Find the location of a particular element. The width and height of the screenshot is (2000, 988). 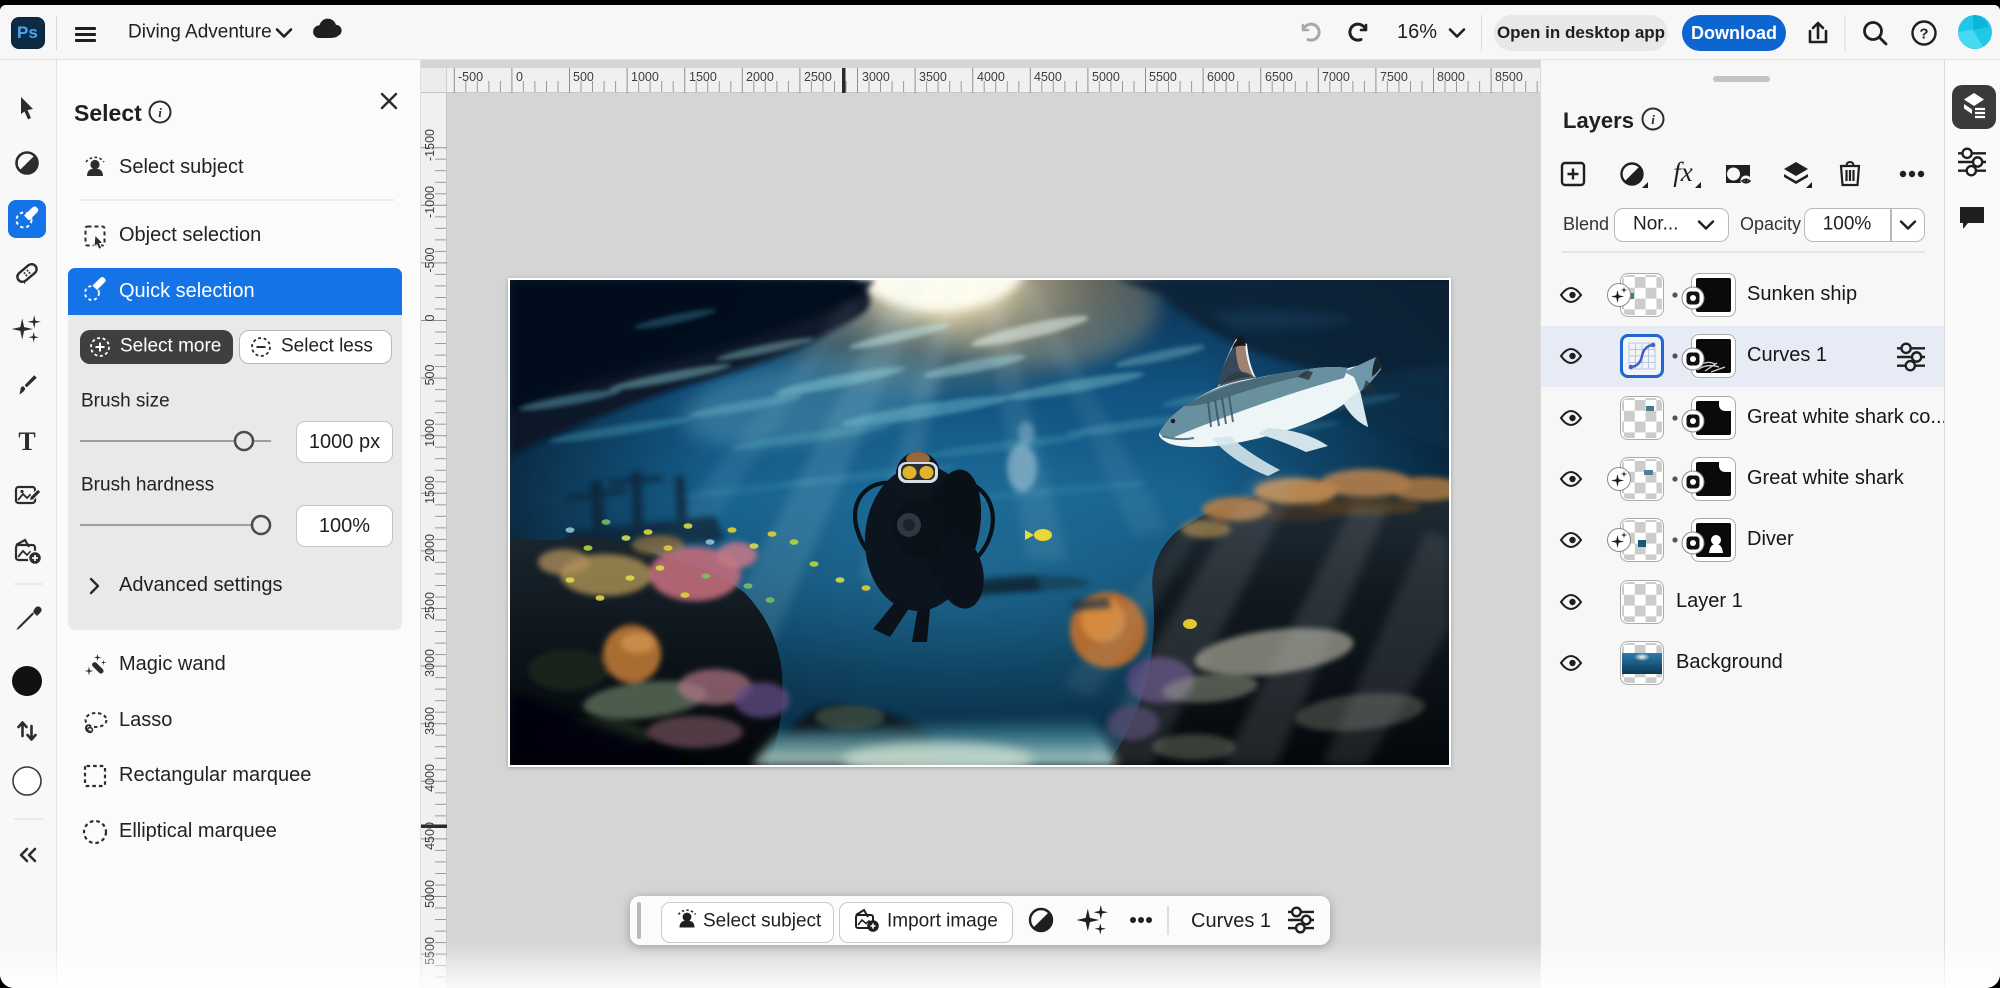

svg-text: 7000 is located at coordinates (1336, 77).